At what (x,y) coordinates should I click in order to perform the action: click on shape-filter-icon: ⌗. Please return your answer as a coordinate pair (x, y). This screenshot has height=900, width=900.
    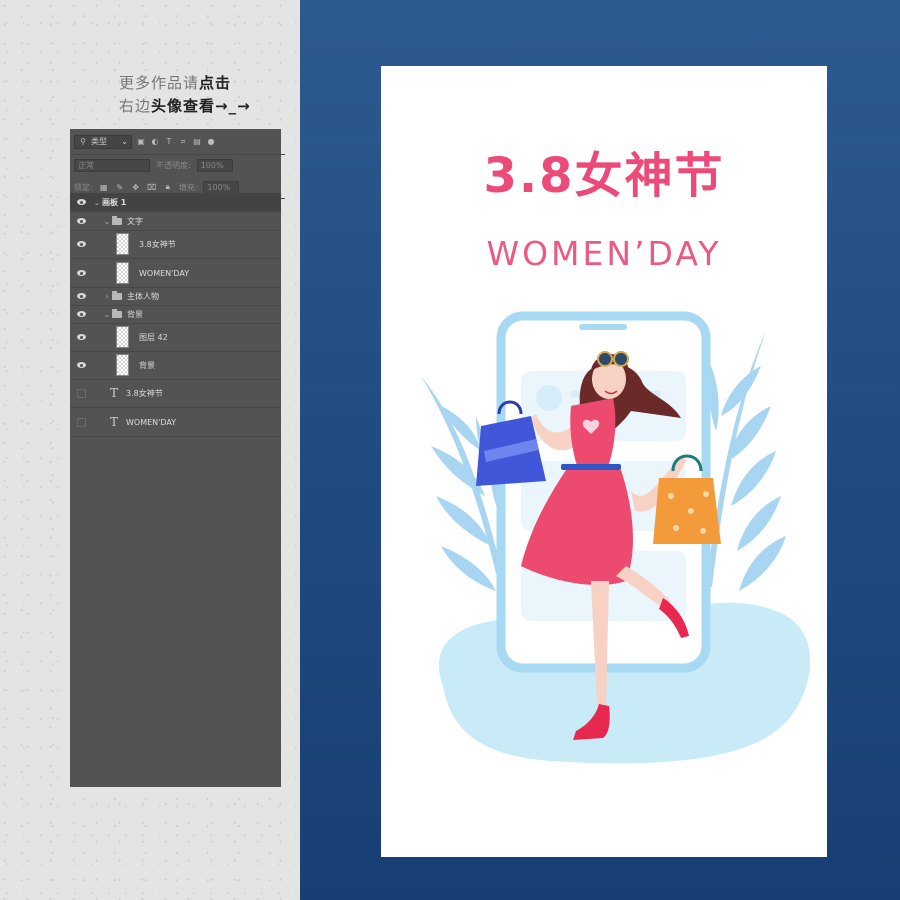
    Looking at the image, I should click on (183, 142).